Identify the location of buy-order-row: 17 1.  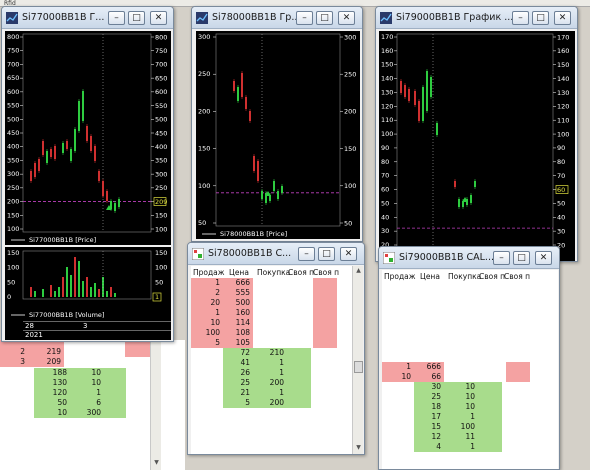
(470, 417).